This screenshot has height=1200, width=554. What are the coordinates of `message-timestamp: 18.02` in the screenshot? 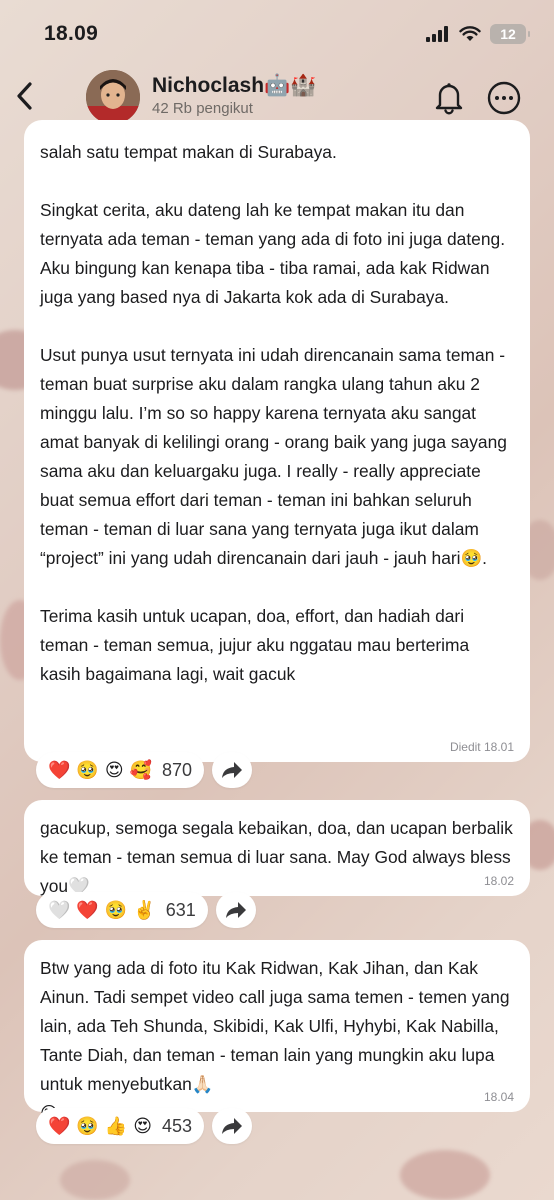 It's located at (498, 881).